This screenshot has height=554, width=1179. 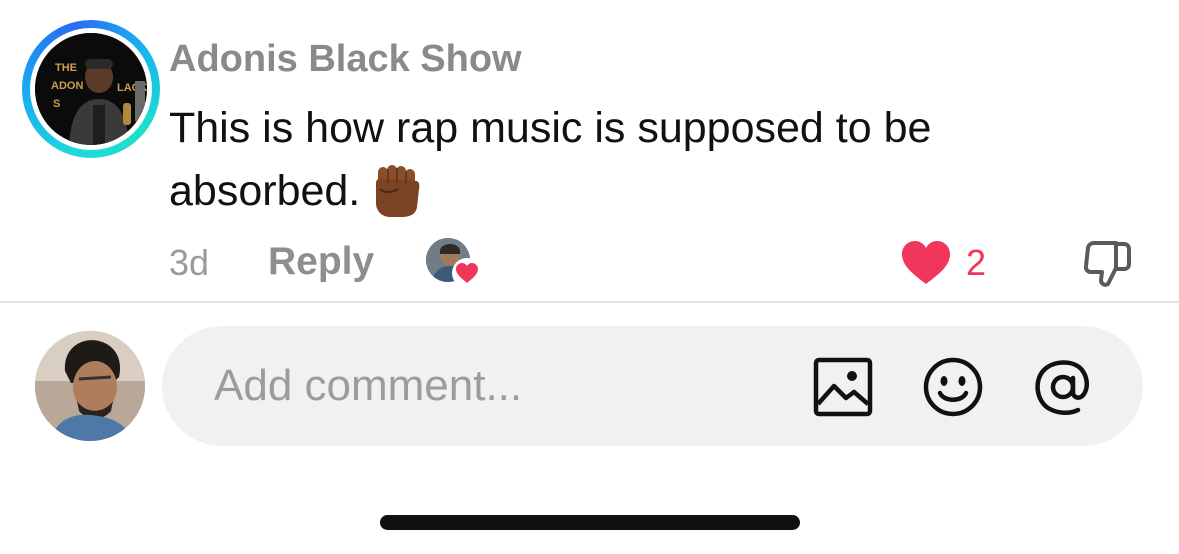 I want to click on raised-fist-emoji-icon, so click(x=396, y=200).